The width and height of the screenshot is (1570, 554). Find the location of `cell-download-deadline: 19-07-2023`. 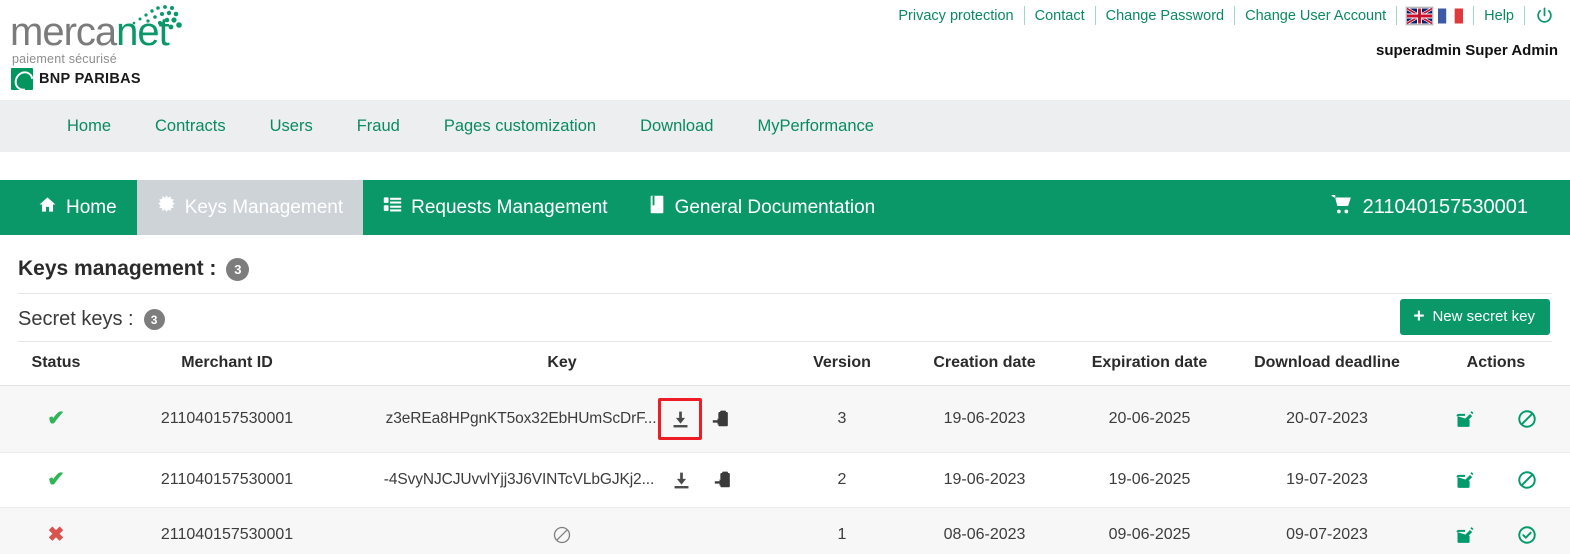

cell-download-deadline: 19-07-2023 is located at coordinates (1327, 480).